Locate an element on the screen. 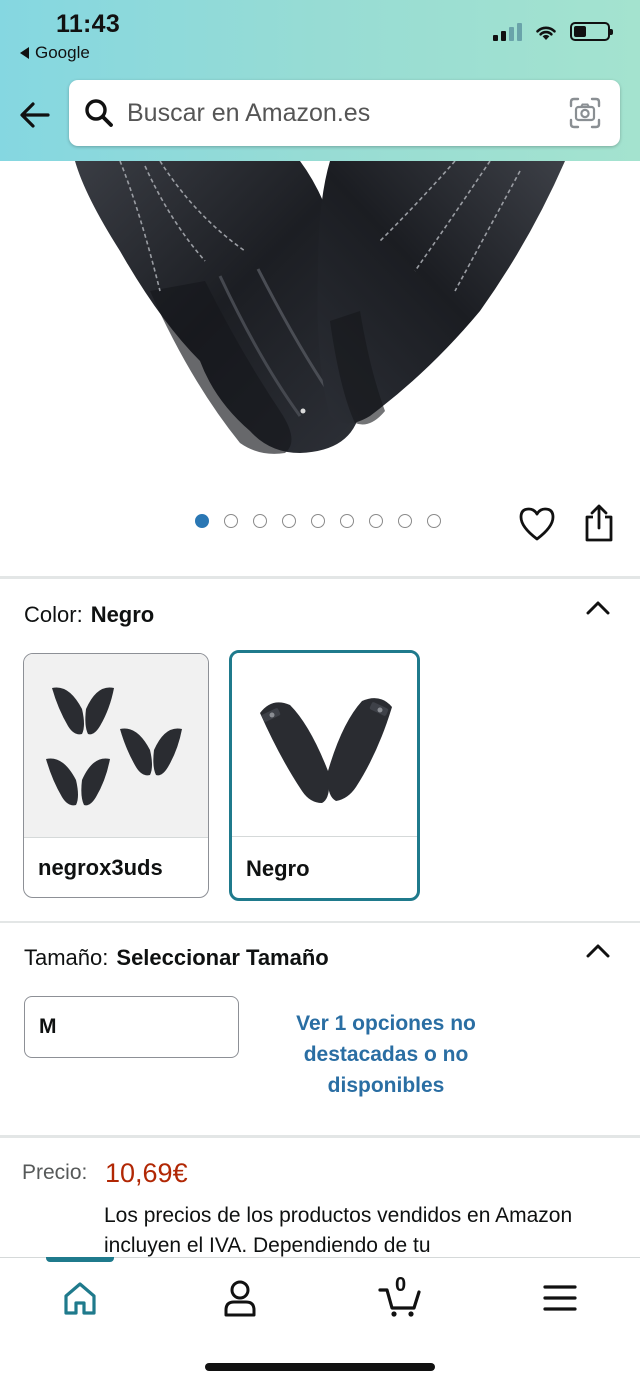 The height and width of the screenshot is (1384, 640). home-indicator is located at coordinates (320, 1367).